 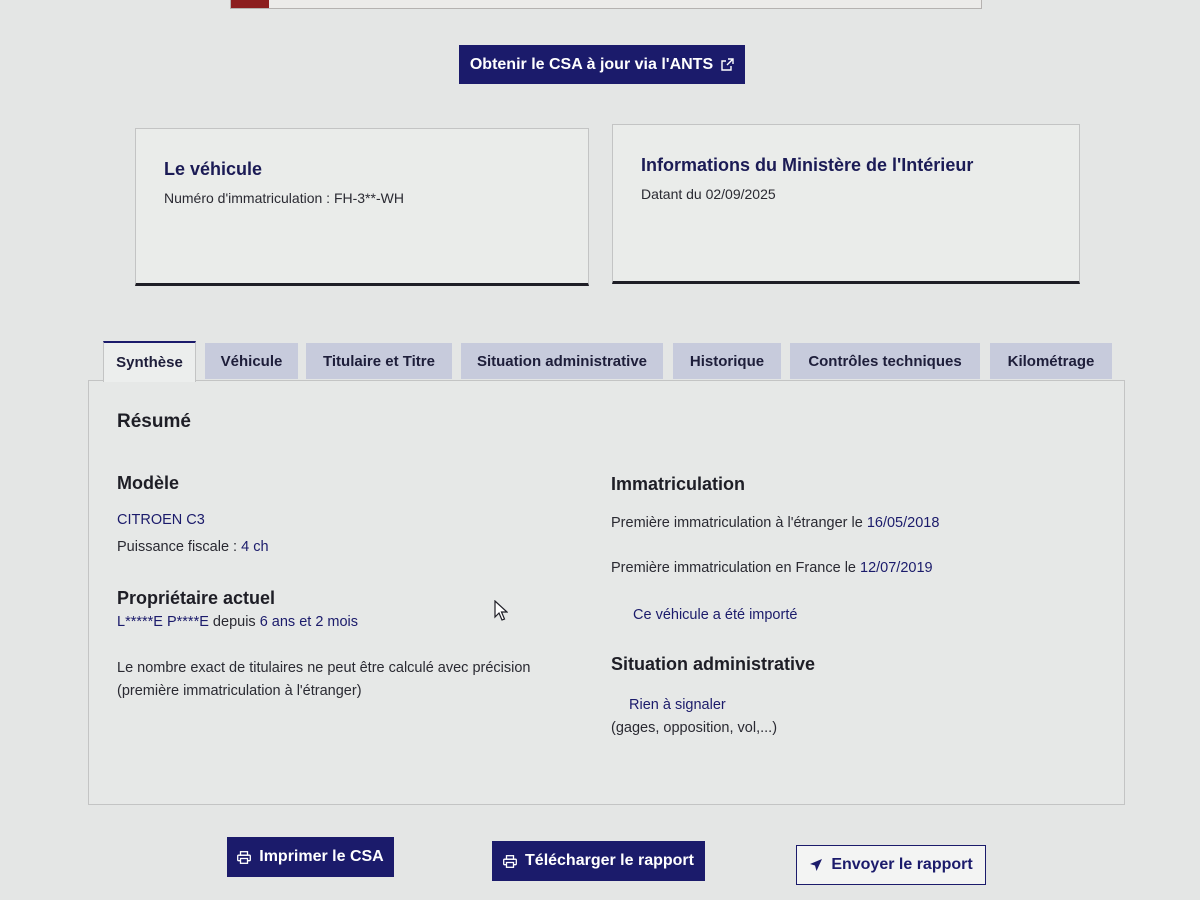 I want to click on tab-controles-techniques-label: Contrôles techniques, so click(x=885, y=361).